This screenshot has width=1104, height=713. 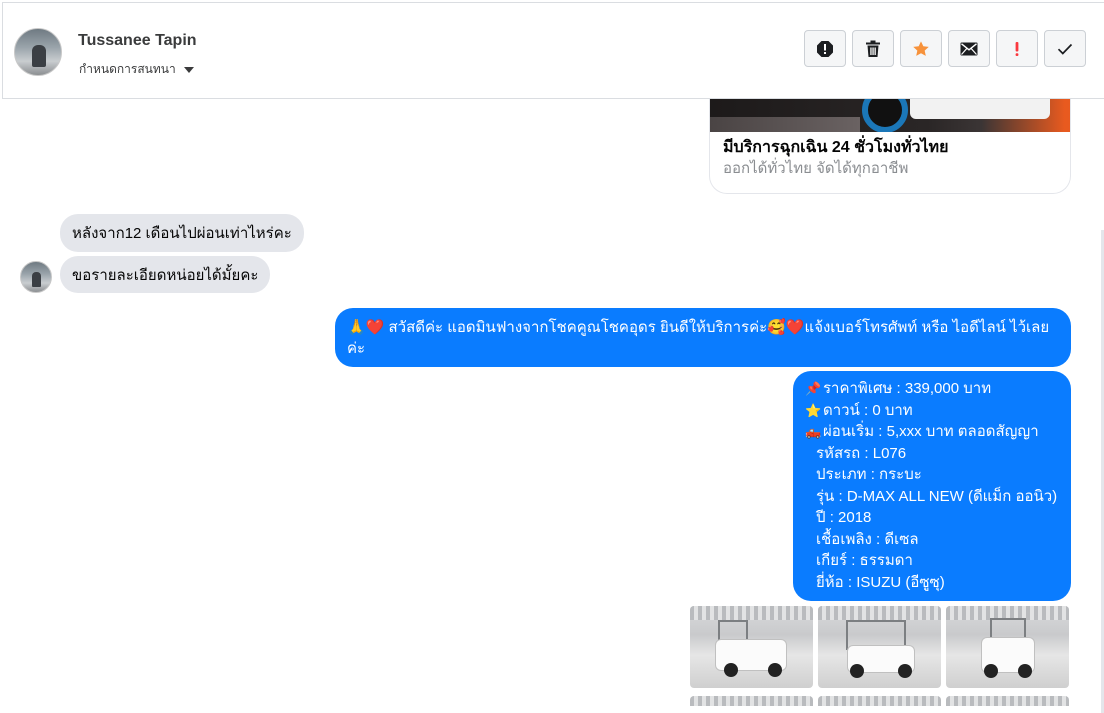 I want to click on header-actions, so click(x=945, y=48).